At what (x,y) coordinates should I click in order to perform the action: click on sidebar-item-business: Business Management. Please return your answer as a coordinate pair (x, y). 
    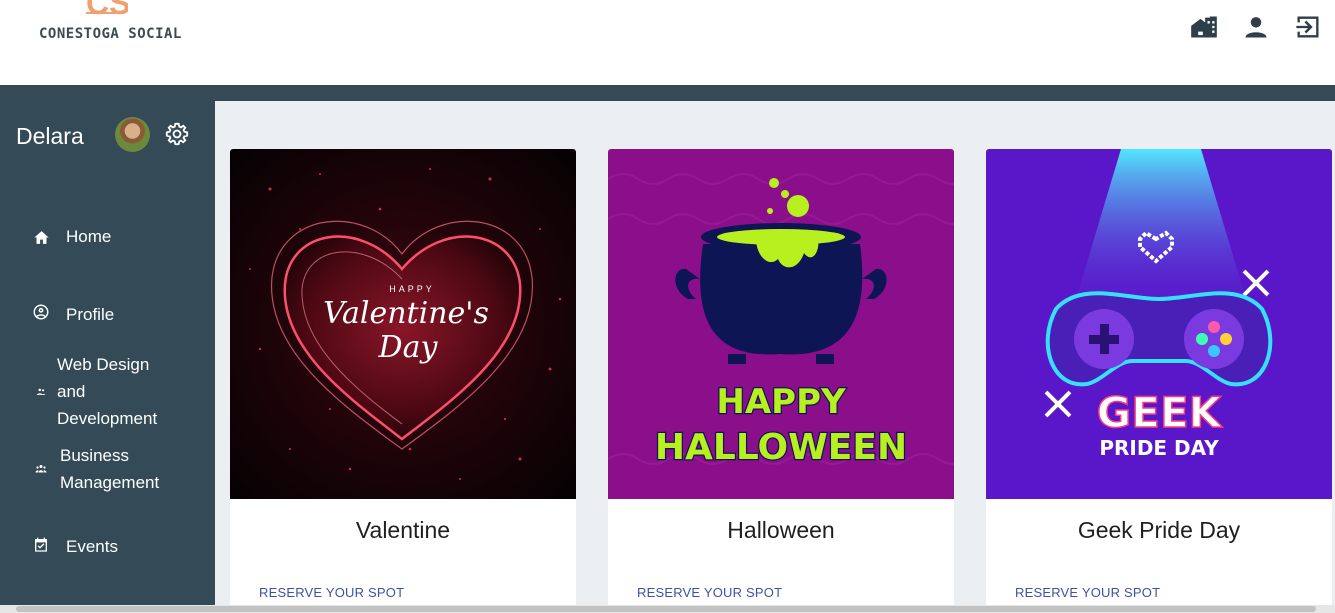
    Looking at the image, I should click on (107, 469).